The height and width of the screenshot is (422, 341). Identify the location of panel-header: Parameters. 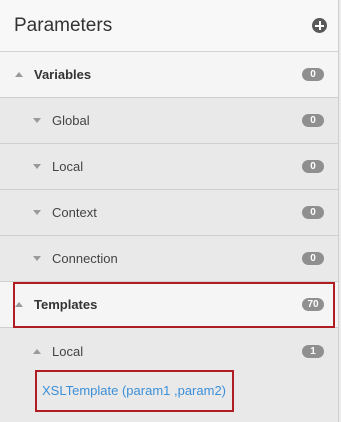
(169, 26).